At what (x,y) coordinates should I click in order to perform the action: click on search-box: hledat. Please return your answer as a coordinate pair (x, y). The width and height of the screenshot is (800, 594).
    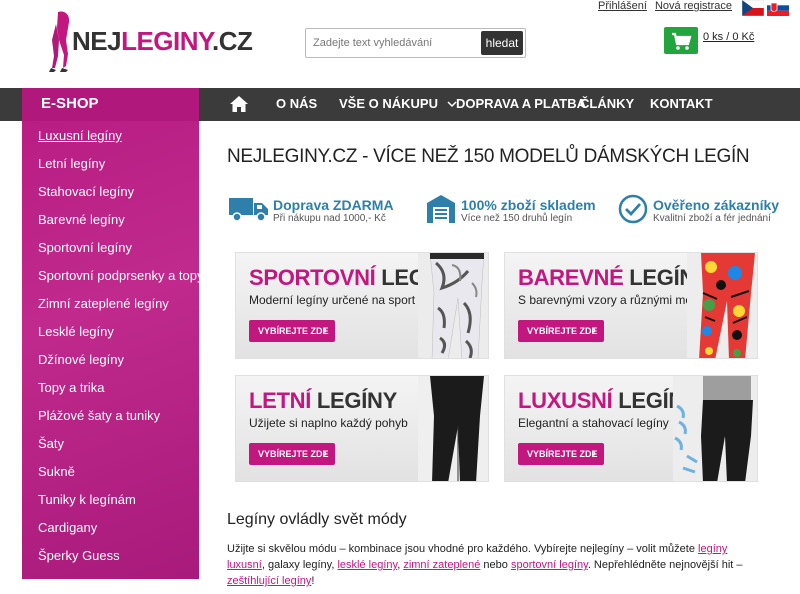
    Looking at the image, I should click on (415, 43).